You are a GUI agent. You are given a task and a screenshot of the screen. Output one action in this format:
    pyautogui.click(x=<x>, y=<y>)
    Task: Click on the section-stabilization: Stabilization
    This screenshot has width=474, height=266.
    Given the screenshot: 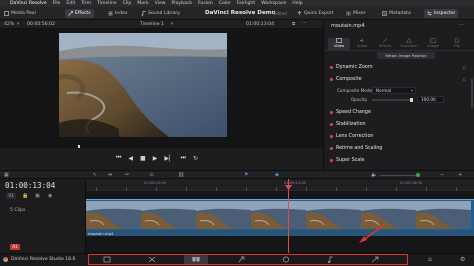 What is the action you would take?
    pyautogui.click(x=397, y=124)
    